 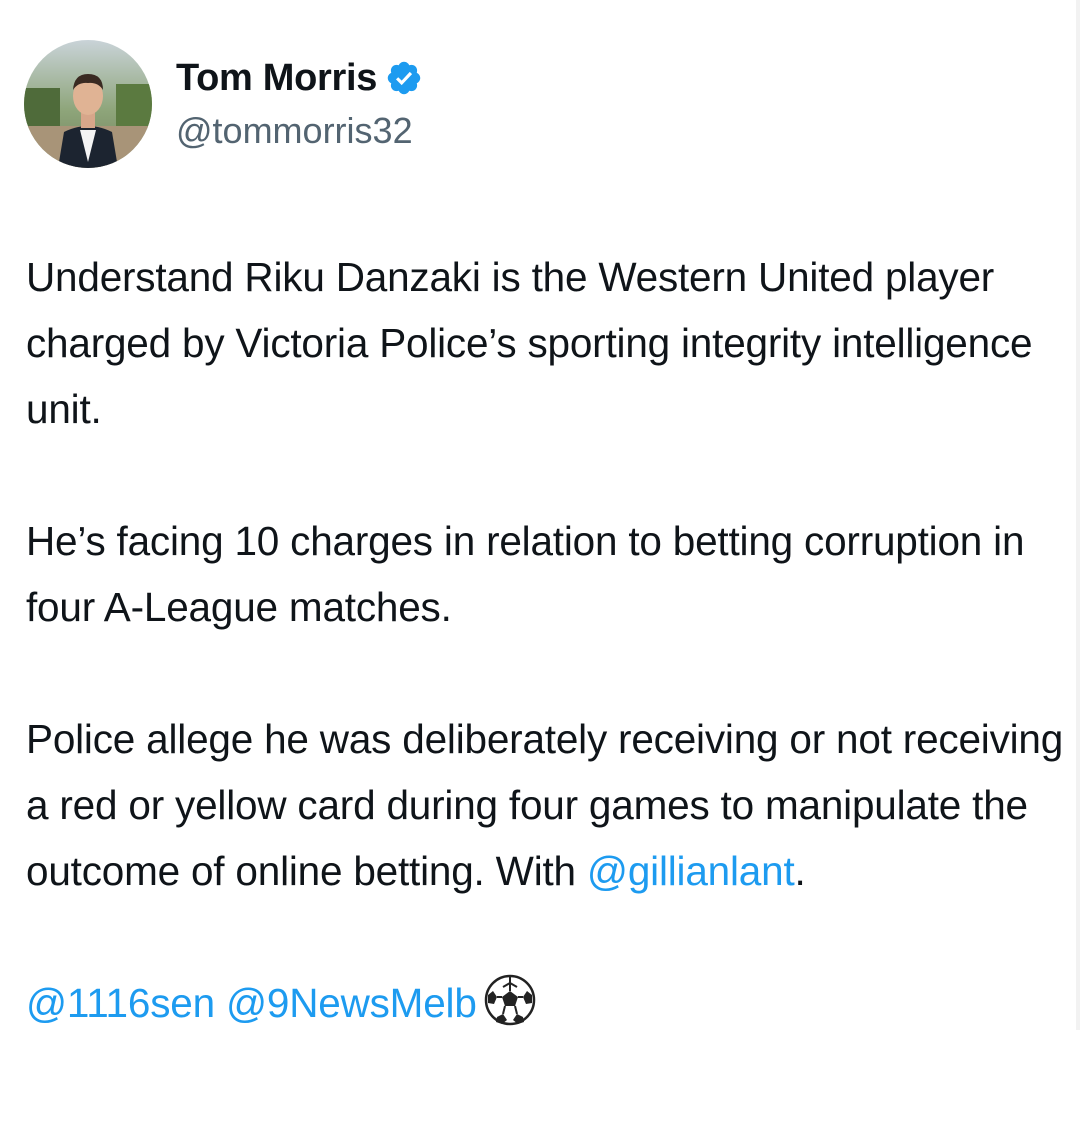 I want to click on avatar-photo, so click(x=88, y=104).